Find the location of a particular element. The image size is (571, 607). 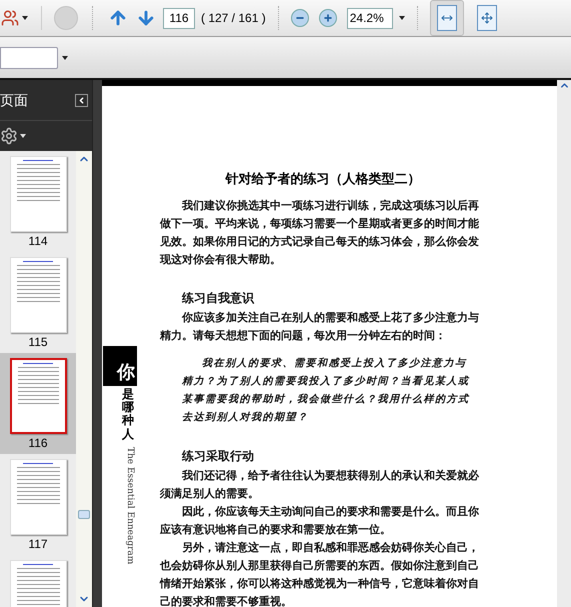

four-way-arrows-icon is located at coordinates (486, 18).